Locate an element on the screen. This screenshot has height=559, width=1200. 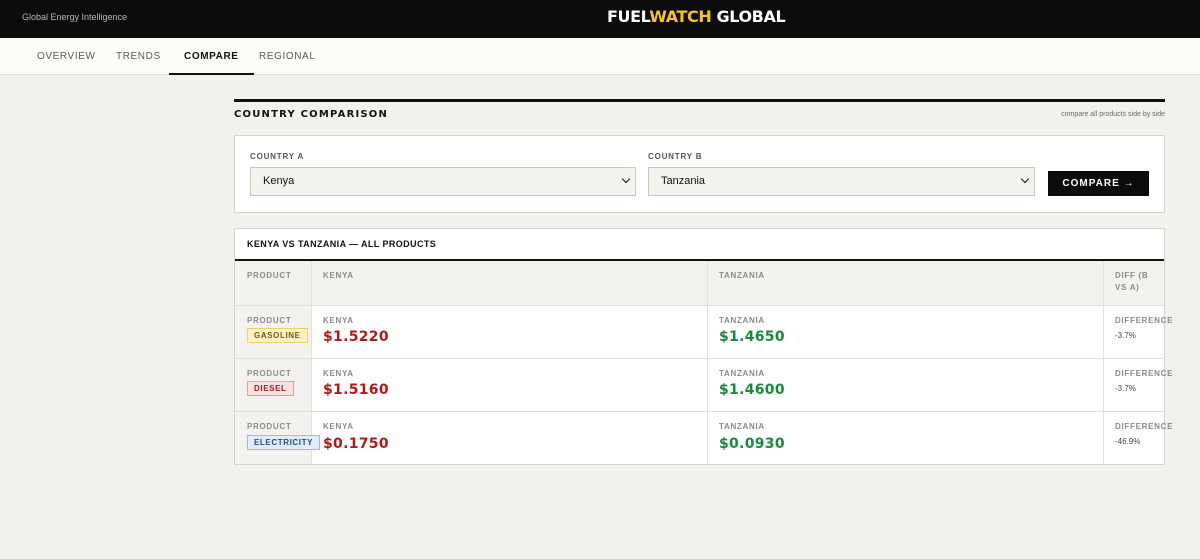
price-country-b: $1.4650 is located at coordinates (752, 337).